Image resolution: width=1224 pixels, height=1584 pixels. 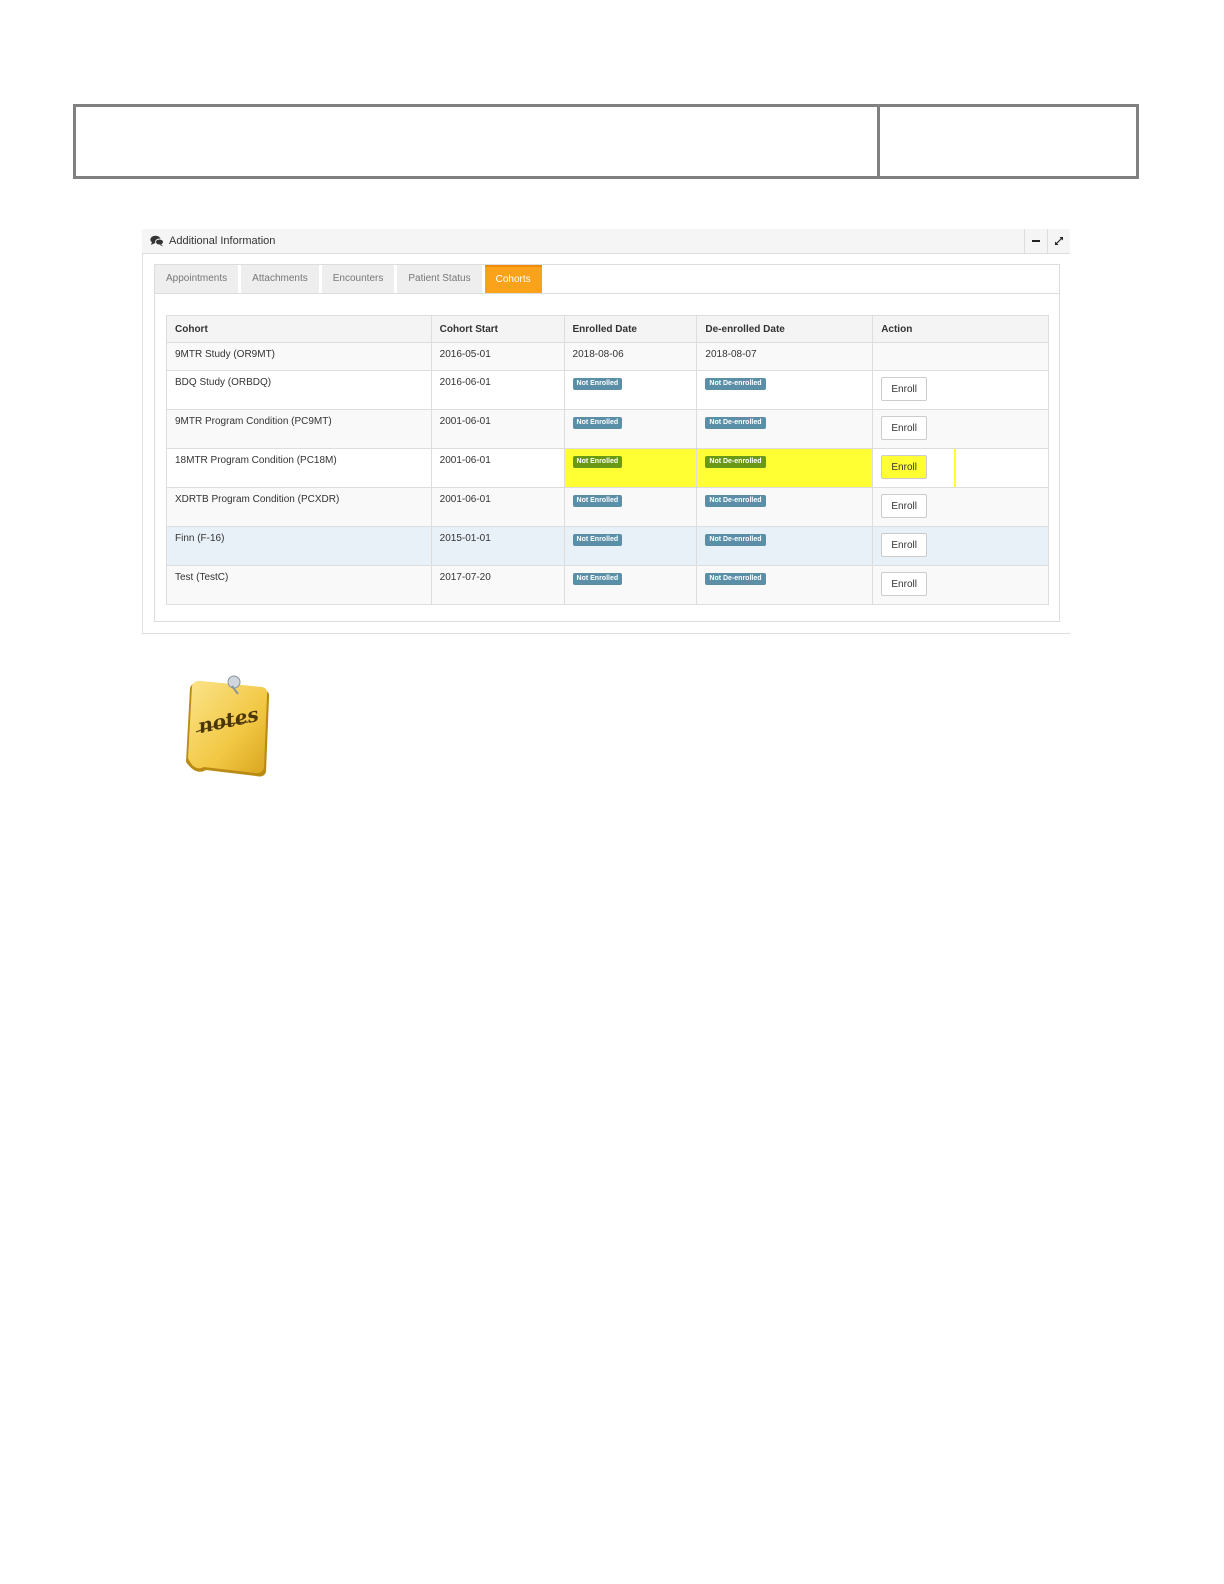 I want to click on expand-button, so click(x=1058, y=241).